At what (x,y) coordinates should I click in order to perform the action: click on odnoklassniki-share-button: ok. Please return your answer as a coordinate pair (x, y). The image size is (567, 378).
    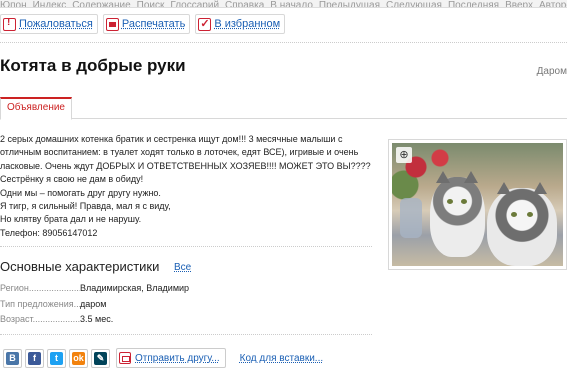
    Looking at the image, I should click on (78, 358).